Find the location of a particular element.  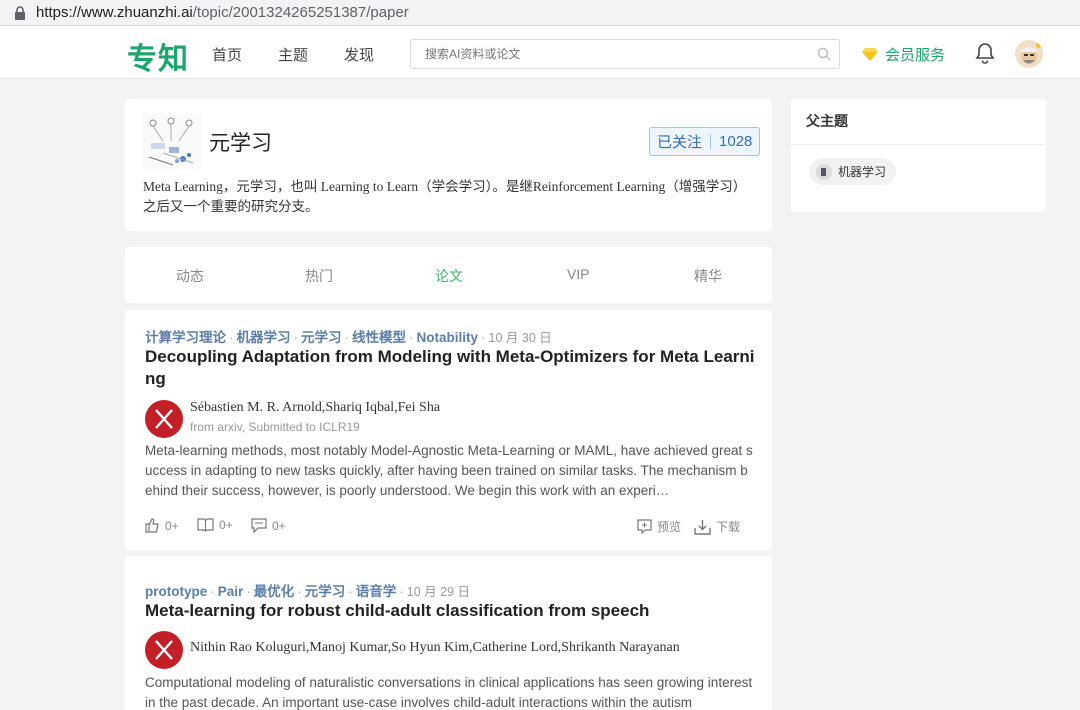

search-icon is located at coordinates (824, 54).